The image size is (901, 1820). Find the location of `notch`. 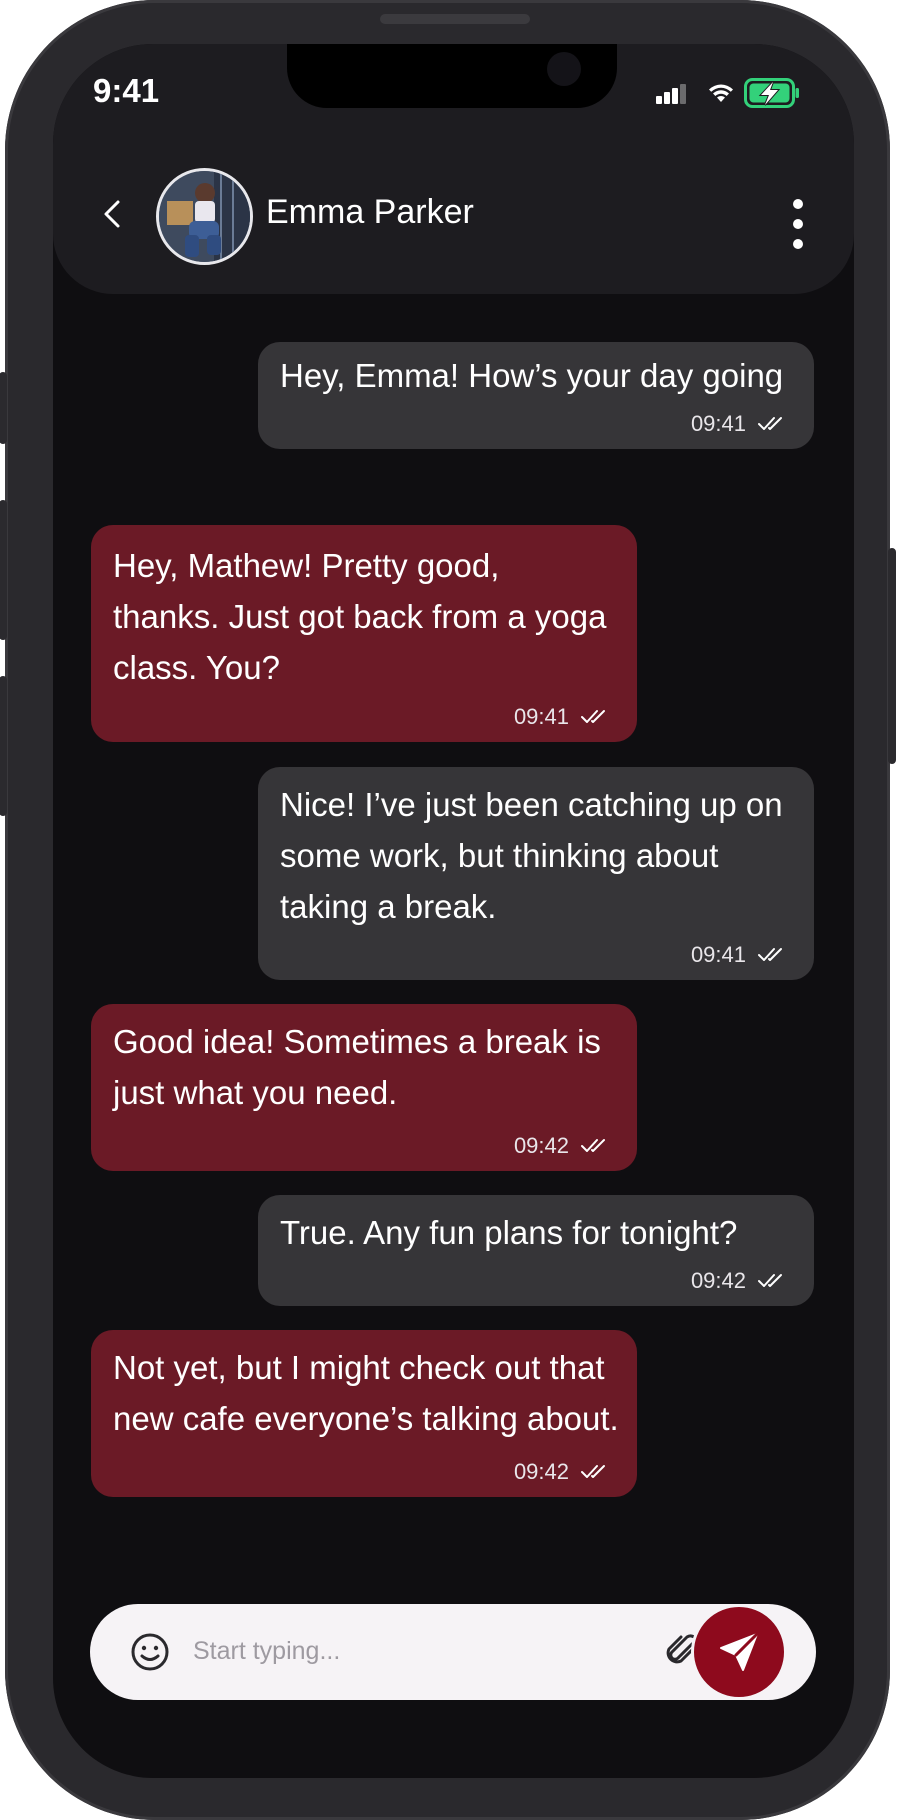

notch is located at coordinates (452, 76).